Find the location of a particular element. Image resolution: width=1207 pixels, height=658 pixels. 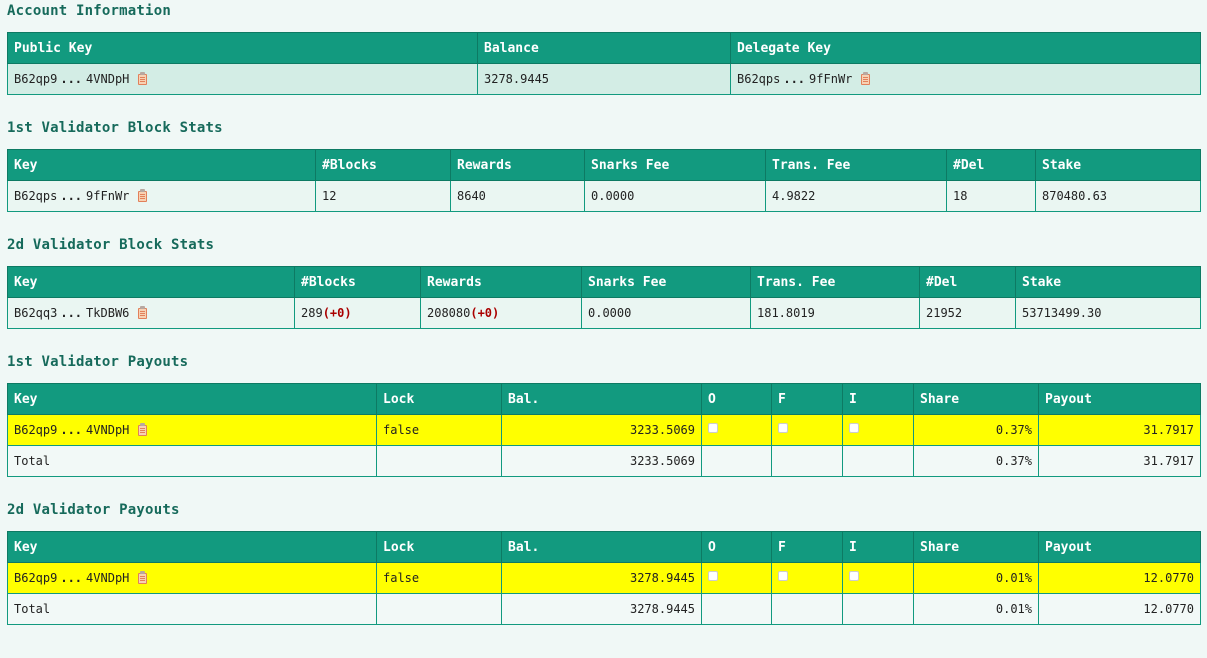

v2-stats-title: 2d Validator Block Stats is located at coordinates (111, 245).